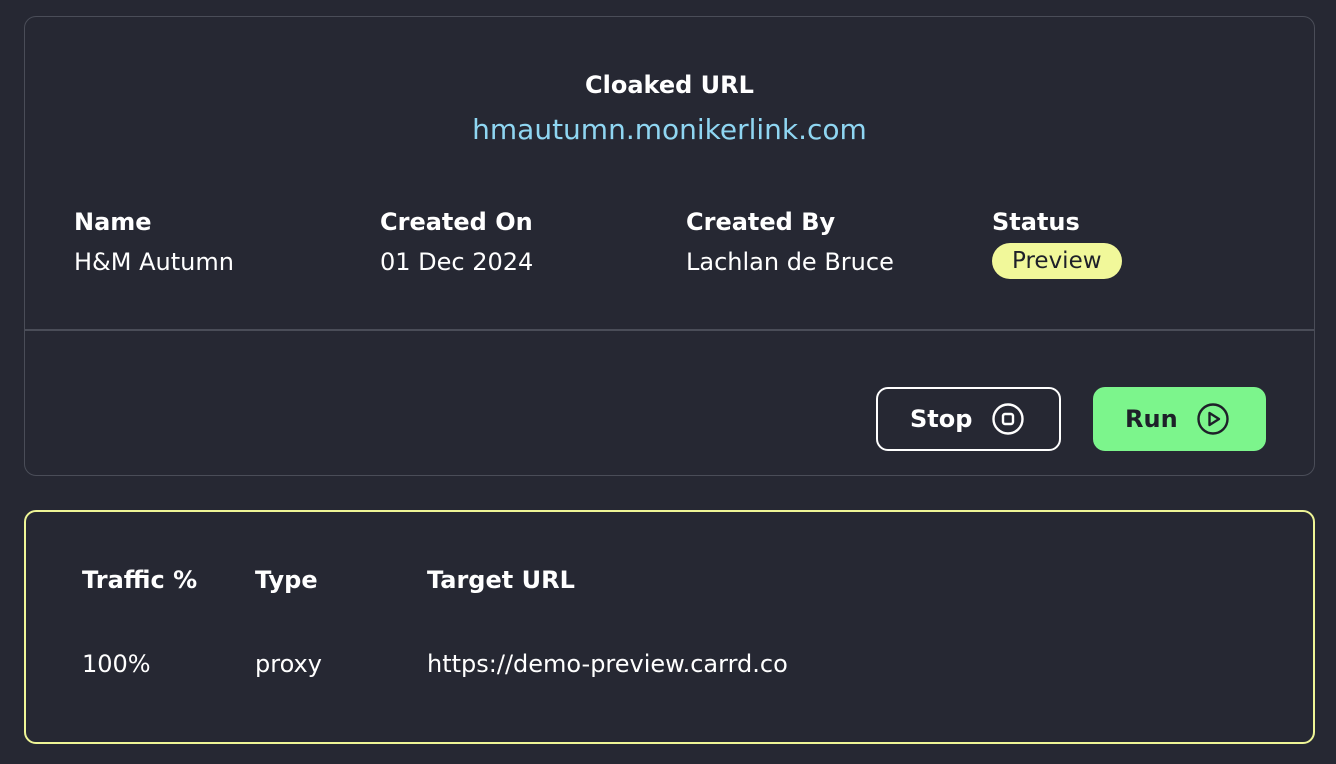  I want to click on card-divider, so click(669, 330).